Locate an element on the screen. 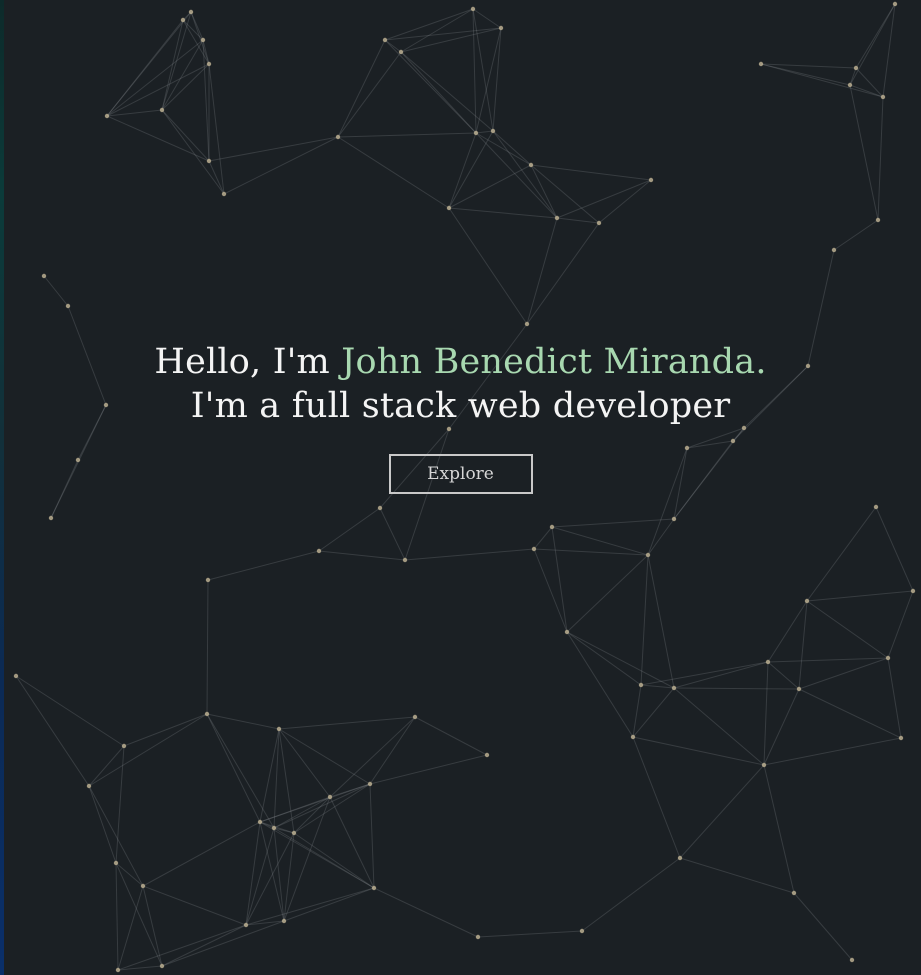 Image resolution: width=921 pixels, height=975 pixels. developer-name: John Benedict Miranda. is located at coordinates (554, 362).